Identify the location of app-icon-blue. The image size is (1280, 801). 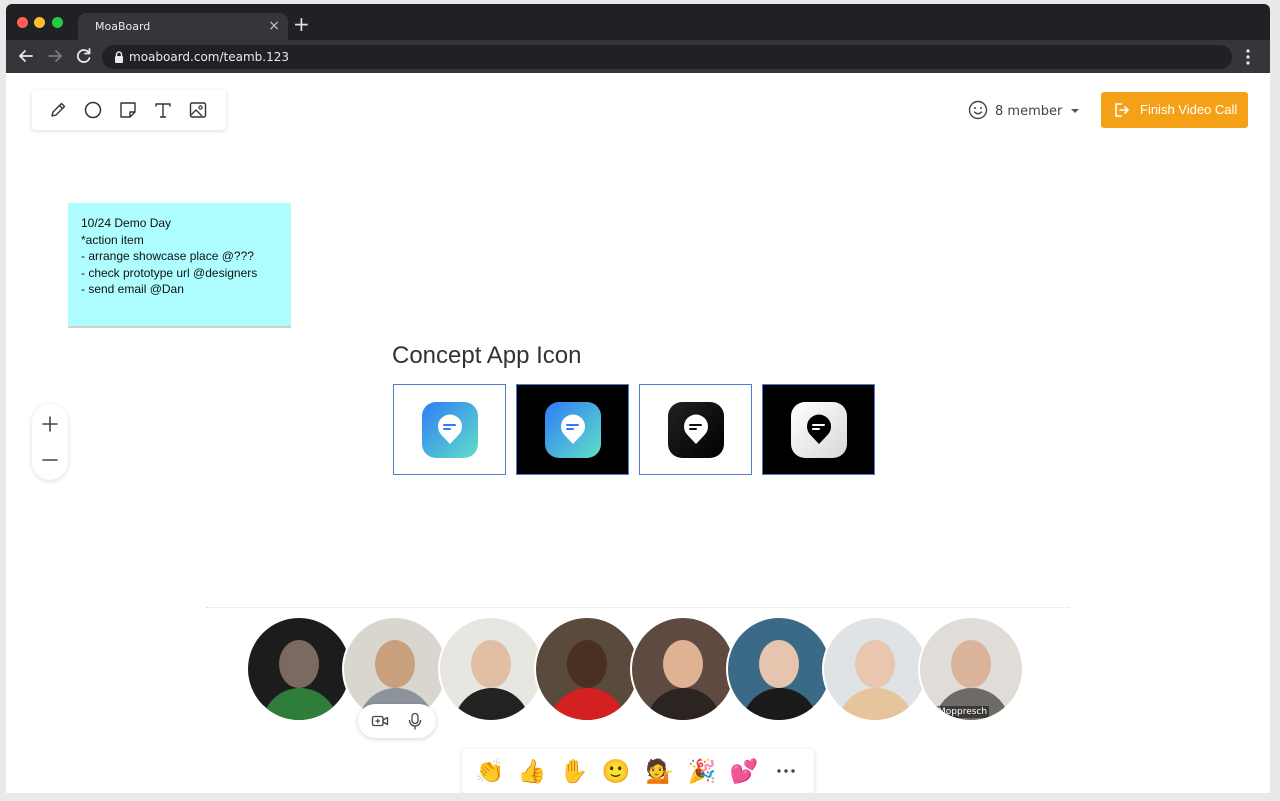
(450, 430).